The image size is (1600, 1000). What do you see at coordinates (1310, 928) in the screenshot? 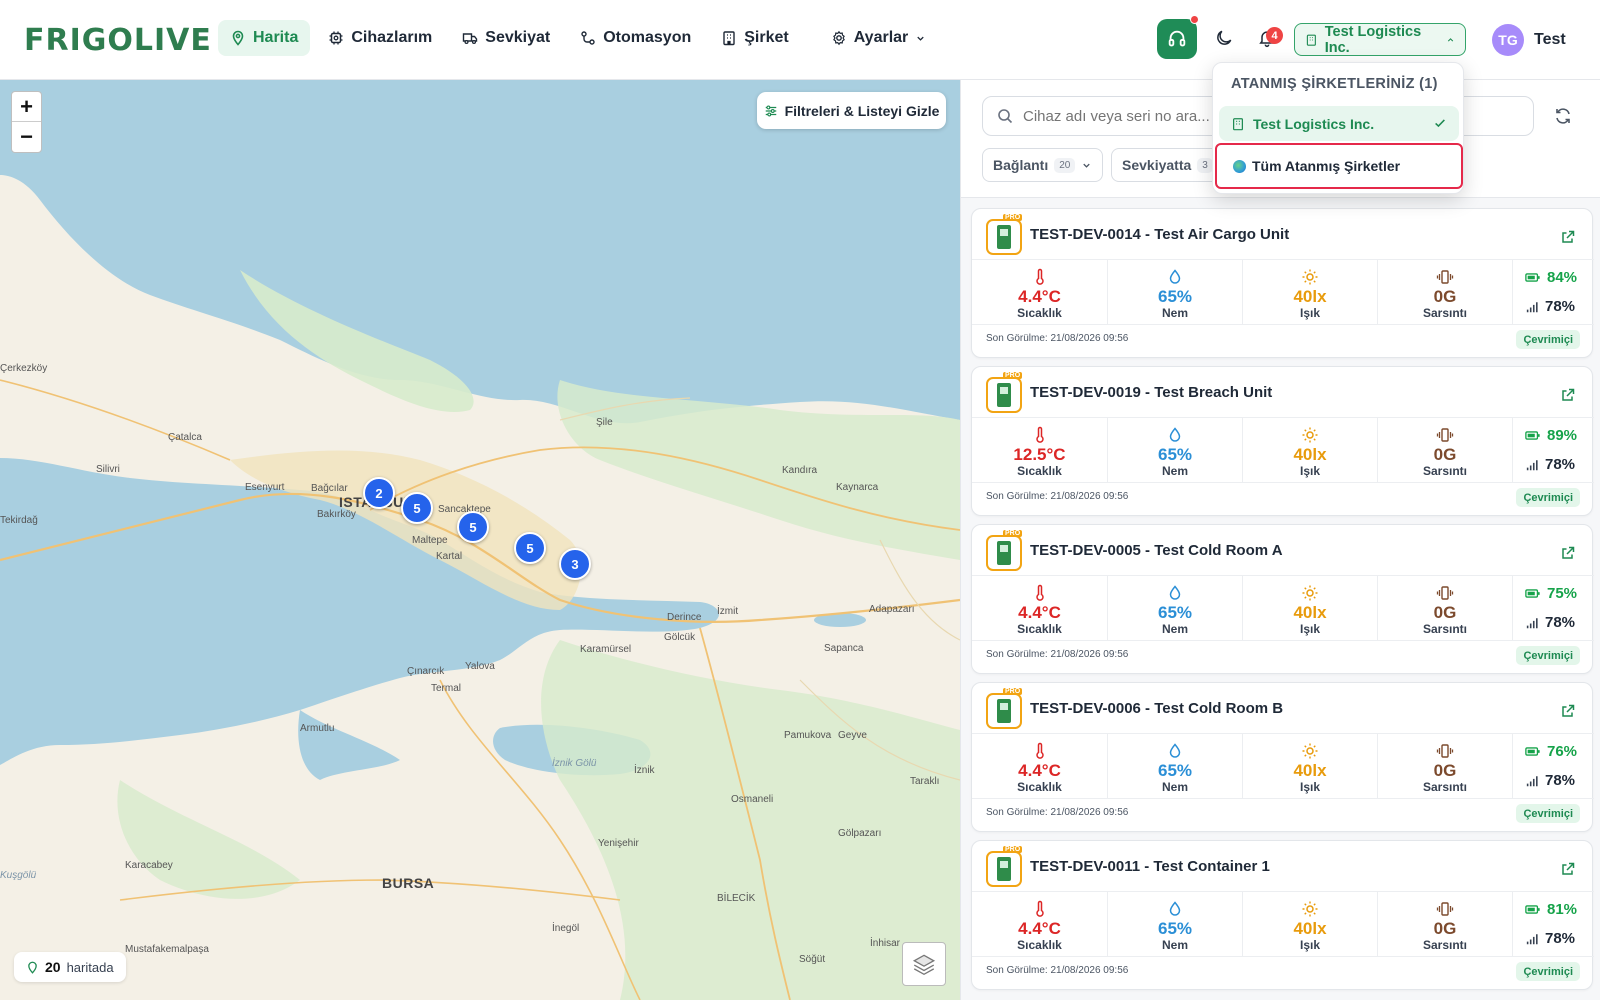
I see `metric-value: 40lx` at bounding box center [1310, 928].